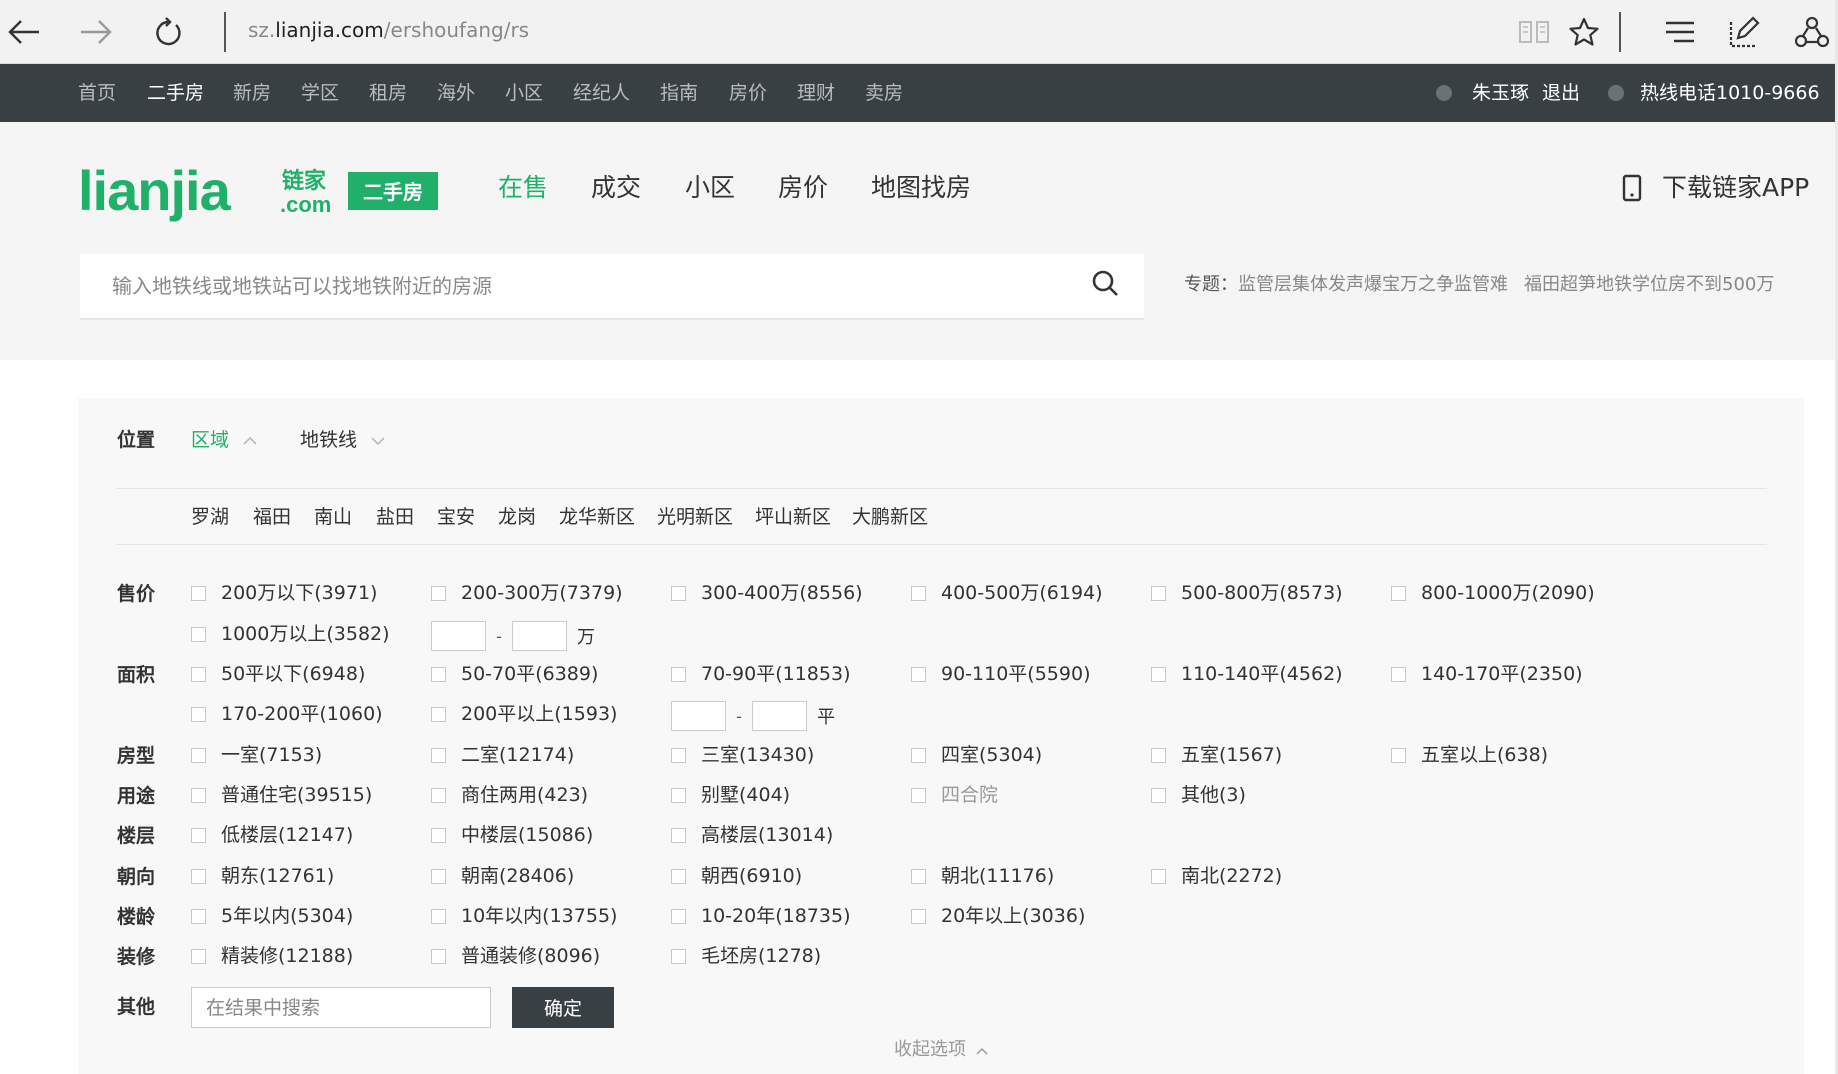 The image size is (1838, 1074). Describe the element at coordinates (342, 440) in the screenshot. I see `tab-subway: 地铁线` at that location.